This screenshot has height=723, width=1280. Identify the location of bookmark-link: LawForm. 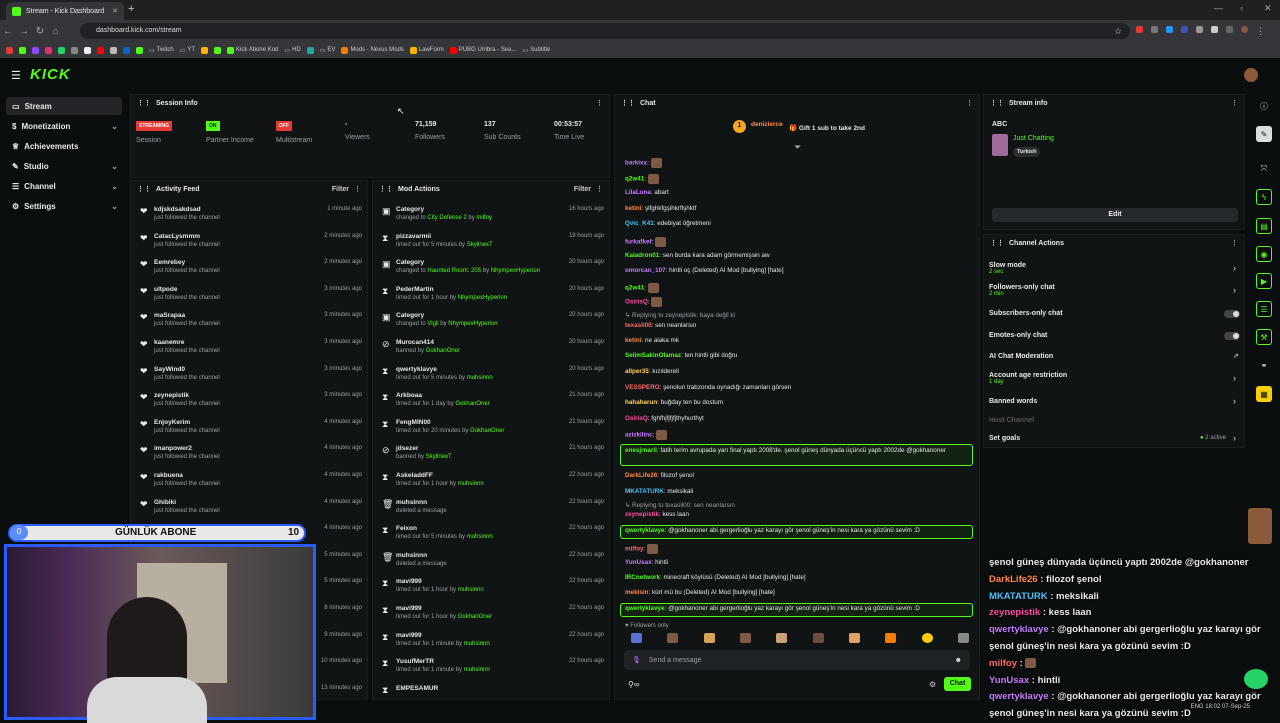
(426, 50).